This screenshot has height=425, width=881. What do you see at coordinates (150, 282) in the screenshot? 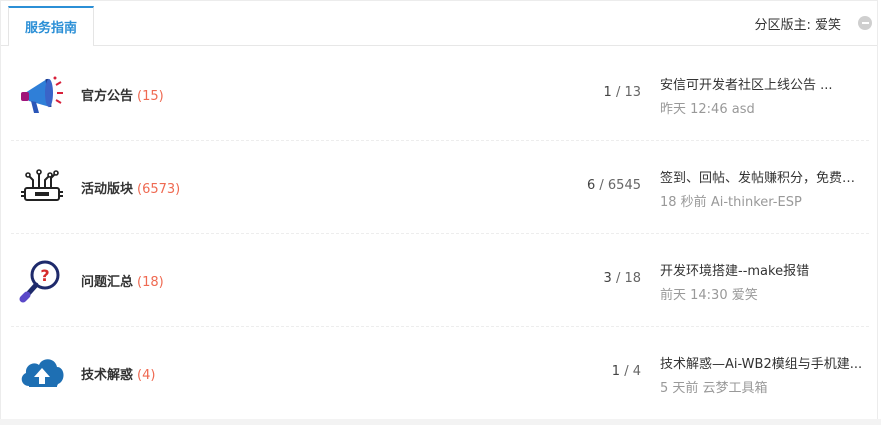
I see `today-count: (18)` at bounding box center [150, 282].